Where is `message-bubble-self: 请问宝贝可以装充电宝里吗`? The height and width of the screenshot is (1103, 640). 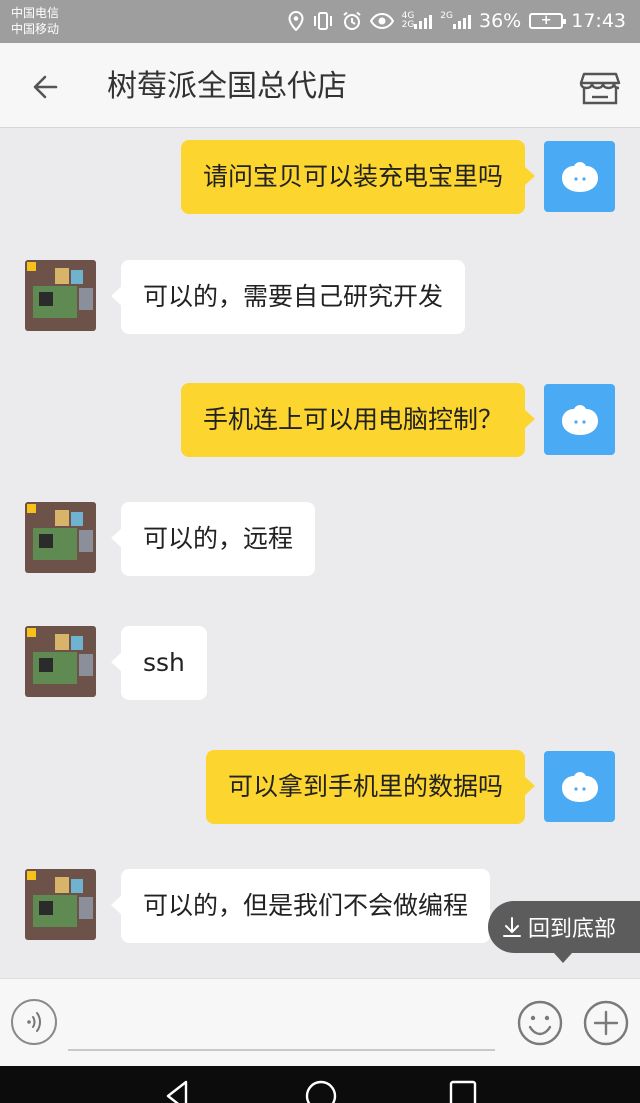
message-bubble-self: 请问宝贝可以装充电宝里吗 is located at coordinates (358, 177).